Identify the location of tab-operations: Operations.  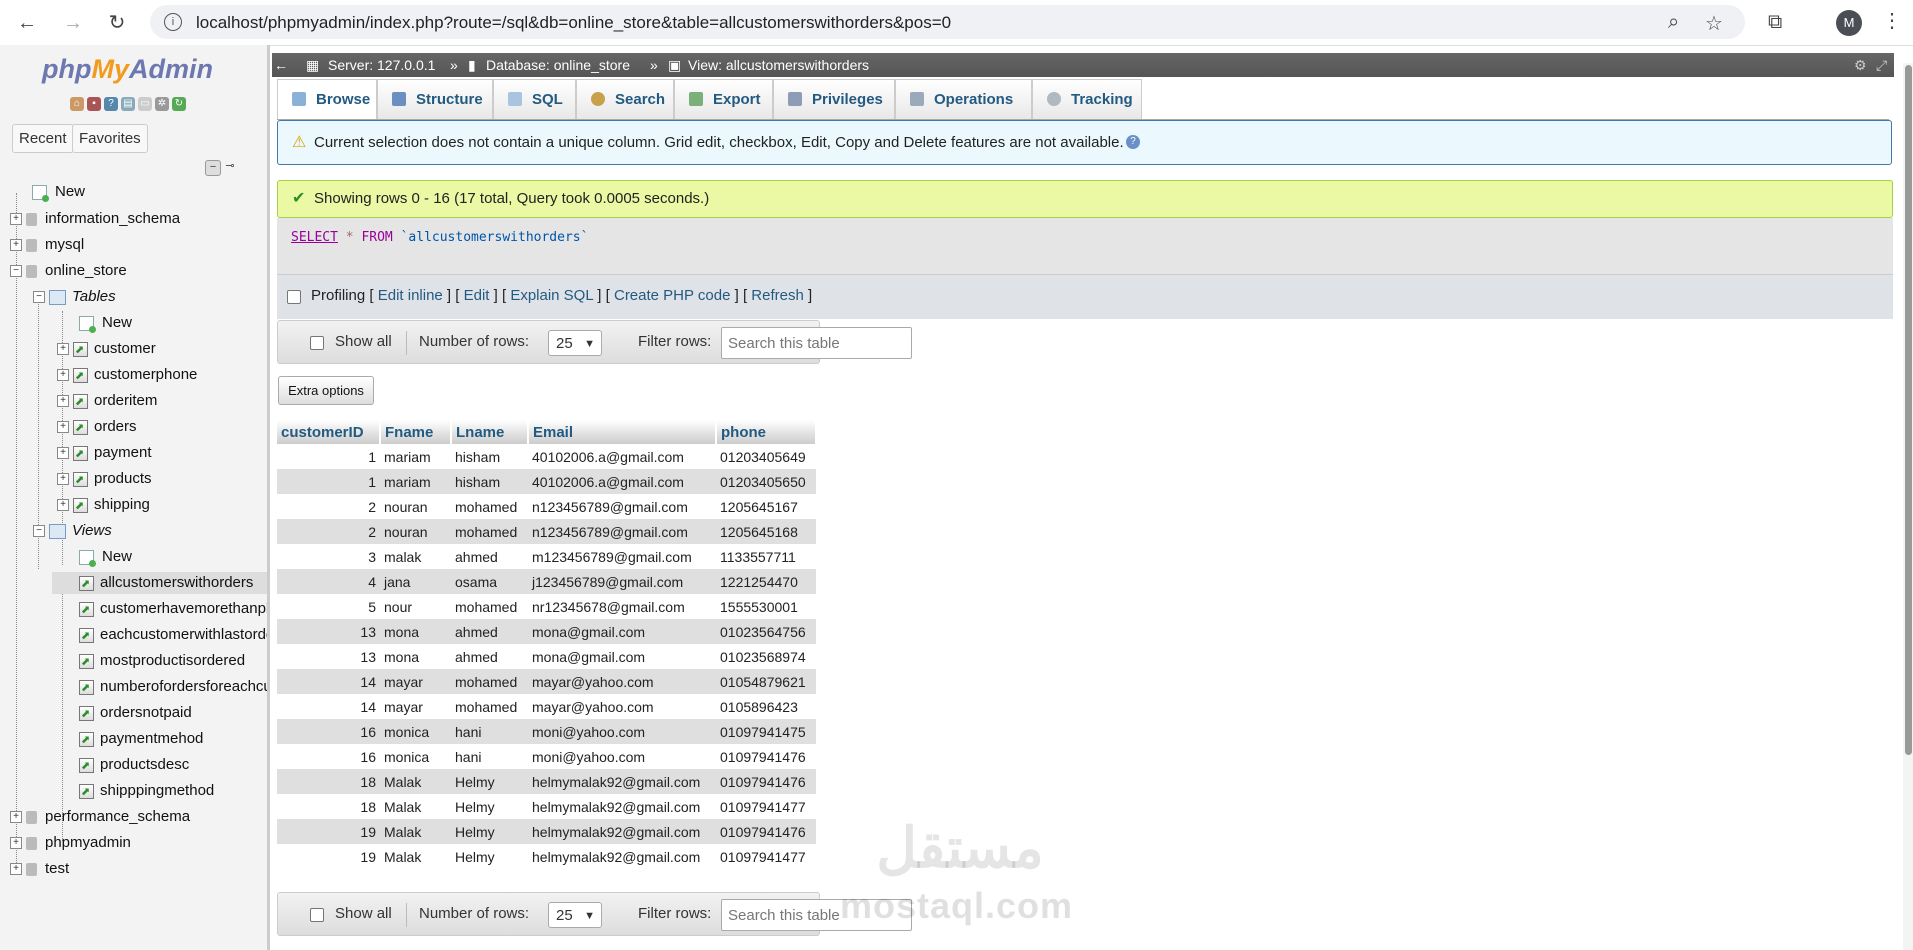
(963, 99).